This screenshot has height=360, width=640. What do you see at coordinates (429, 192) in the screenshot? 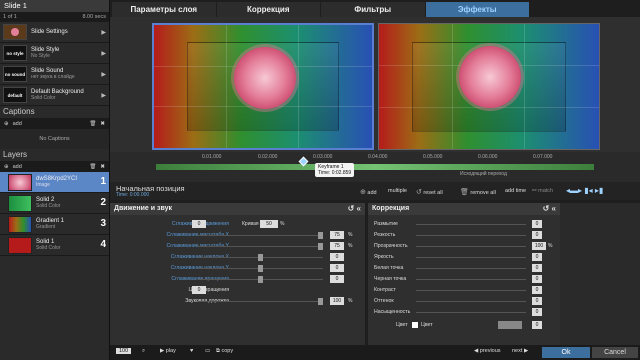
I see `reset-all-button: ↺ reset all` at bounding box center [429, 192].